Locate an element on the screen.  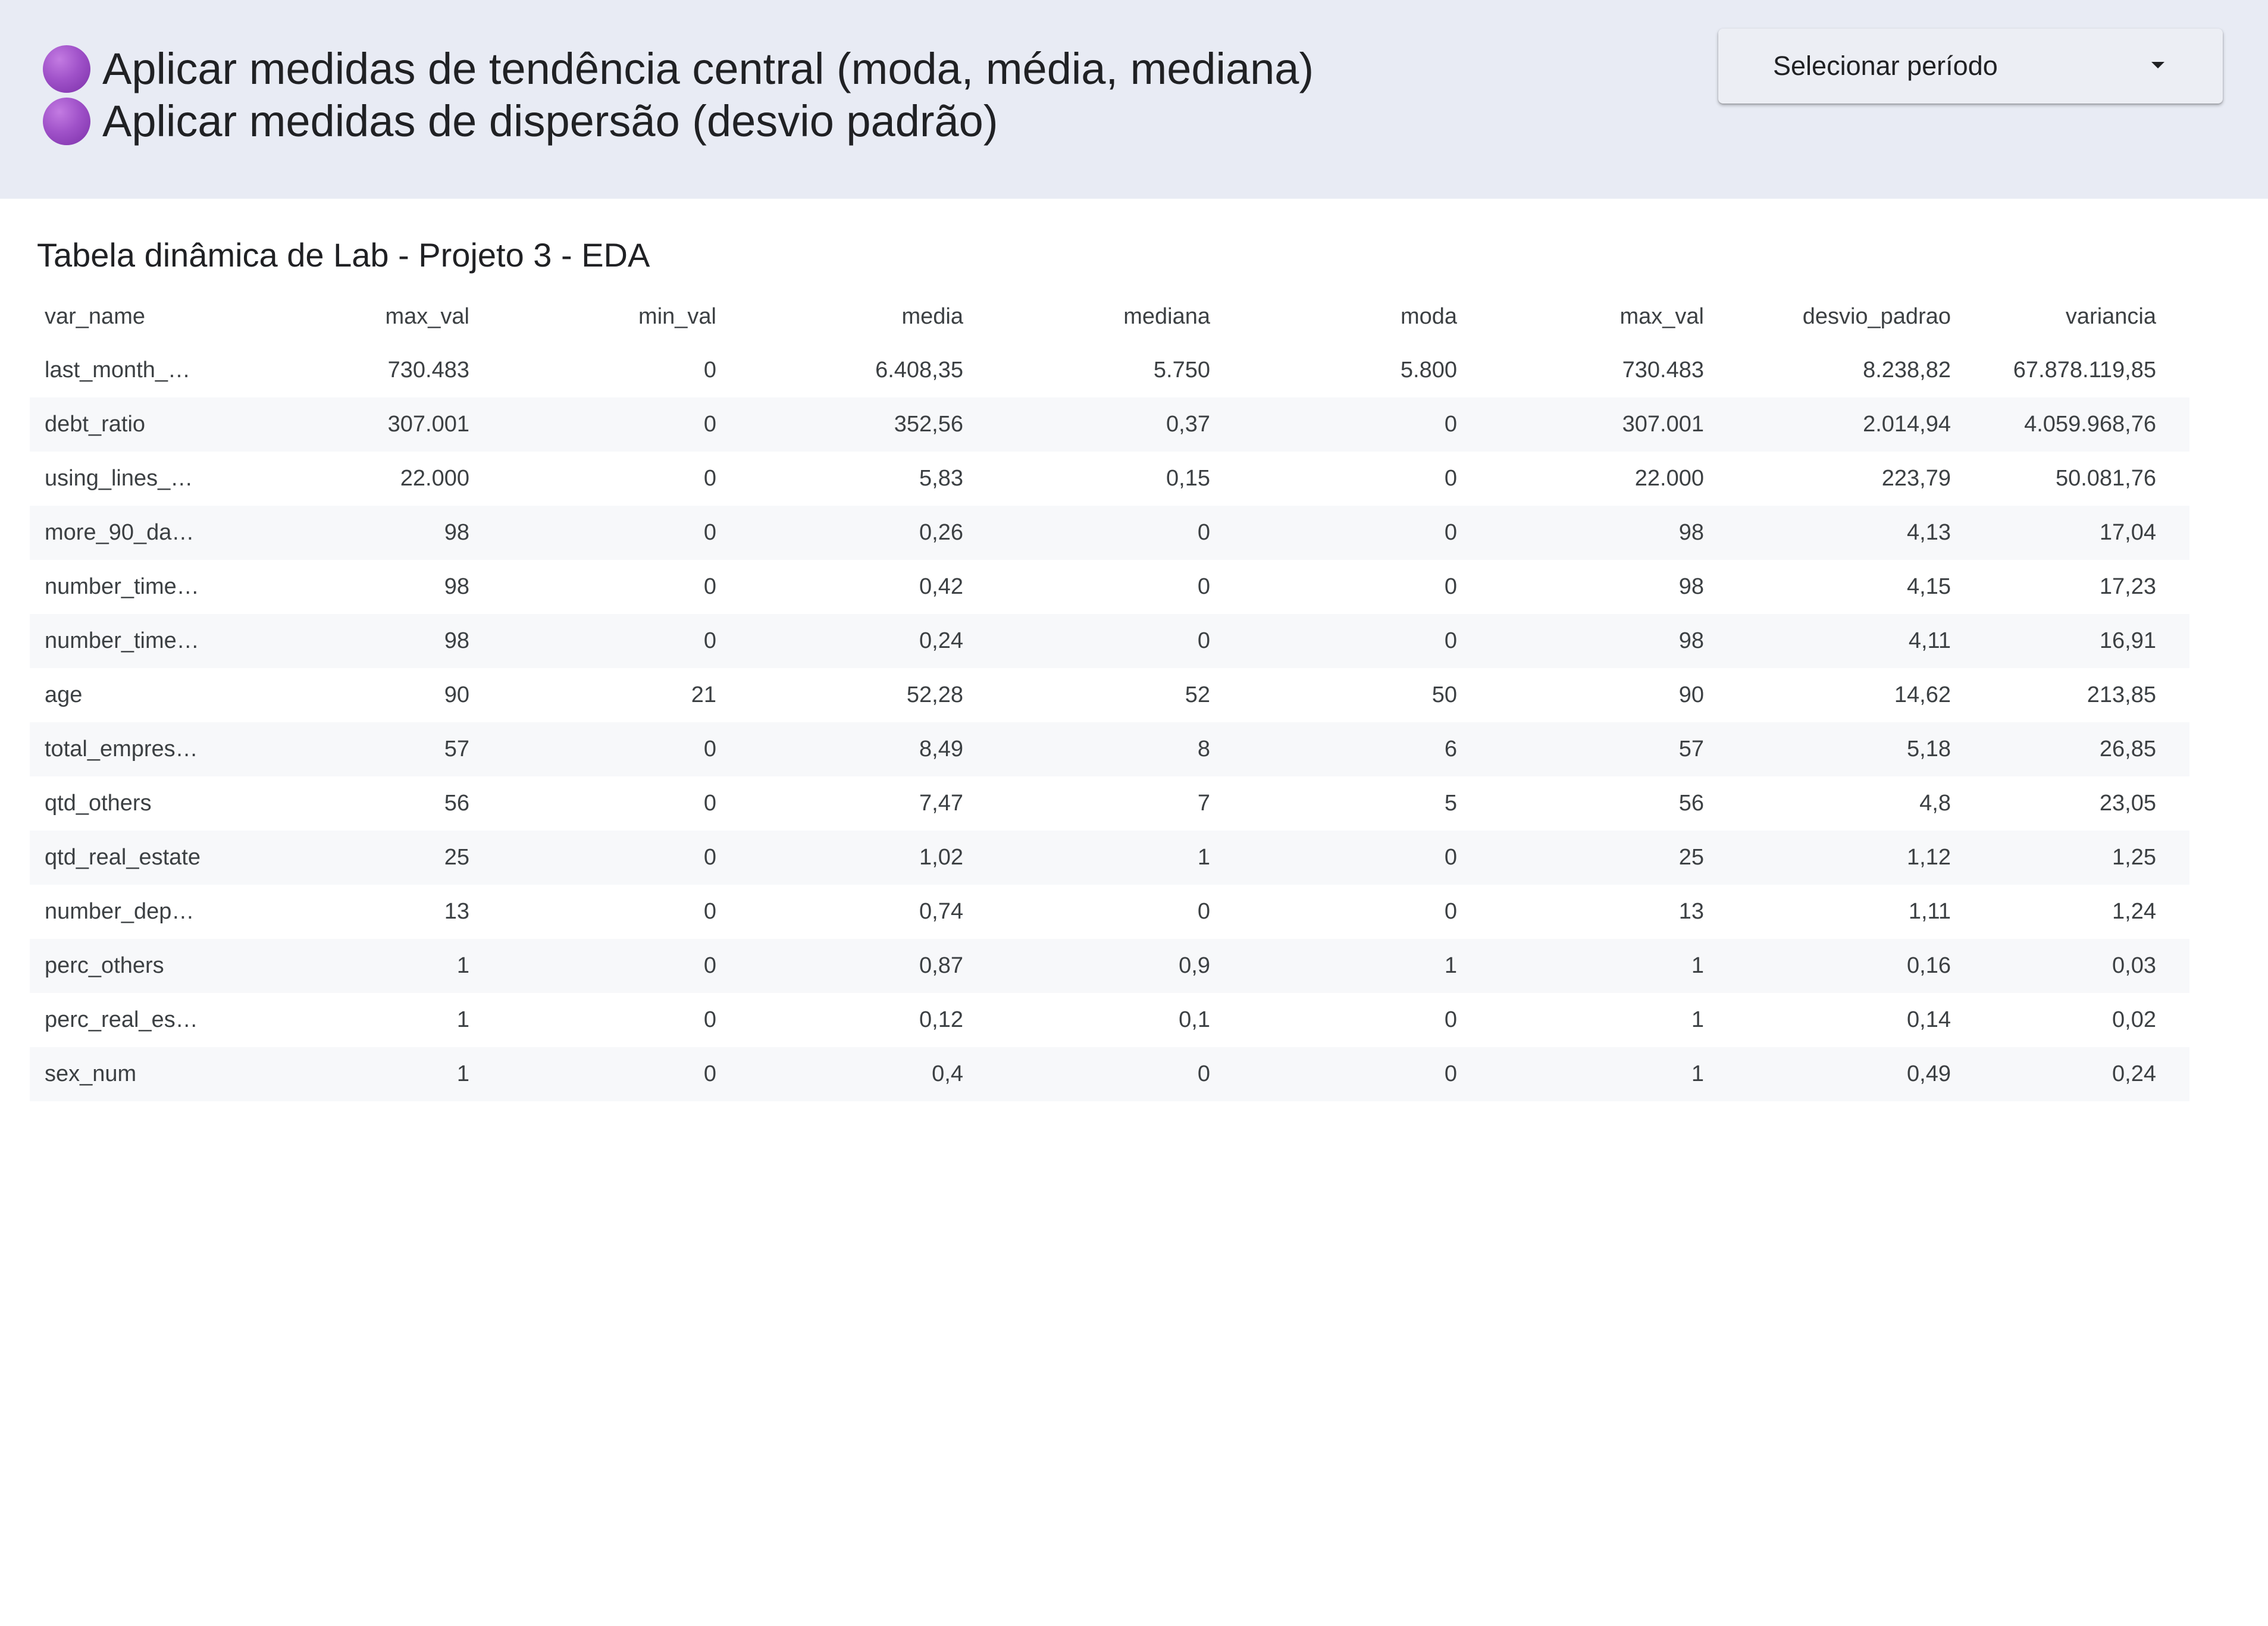
table-cell: 5.800 is located at coordinates (1428, 370).